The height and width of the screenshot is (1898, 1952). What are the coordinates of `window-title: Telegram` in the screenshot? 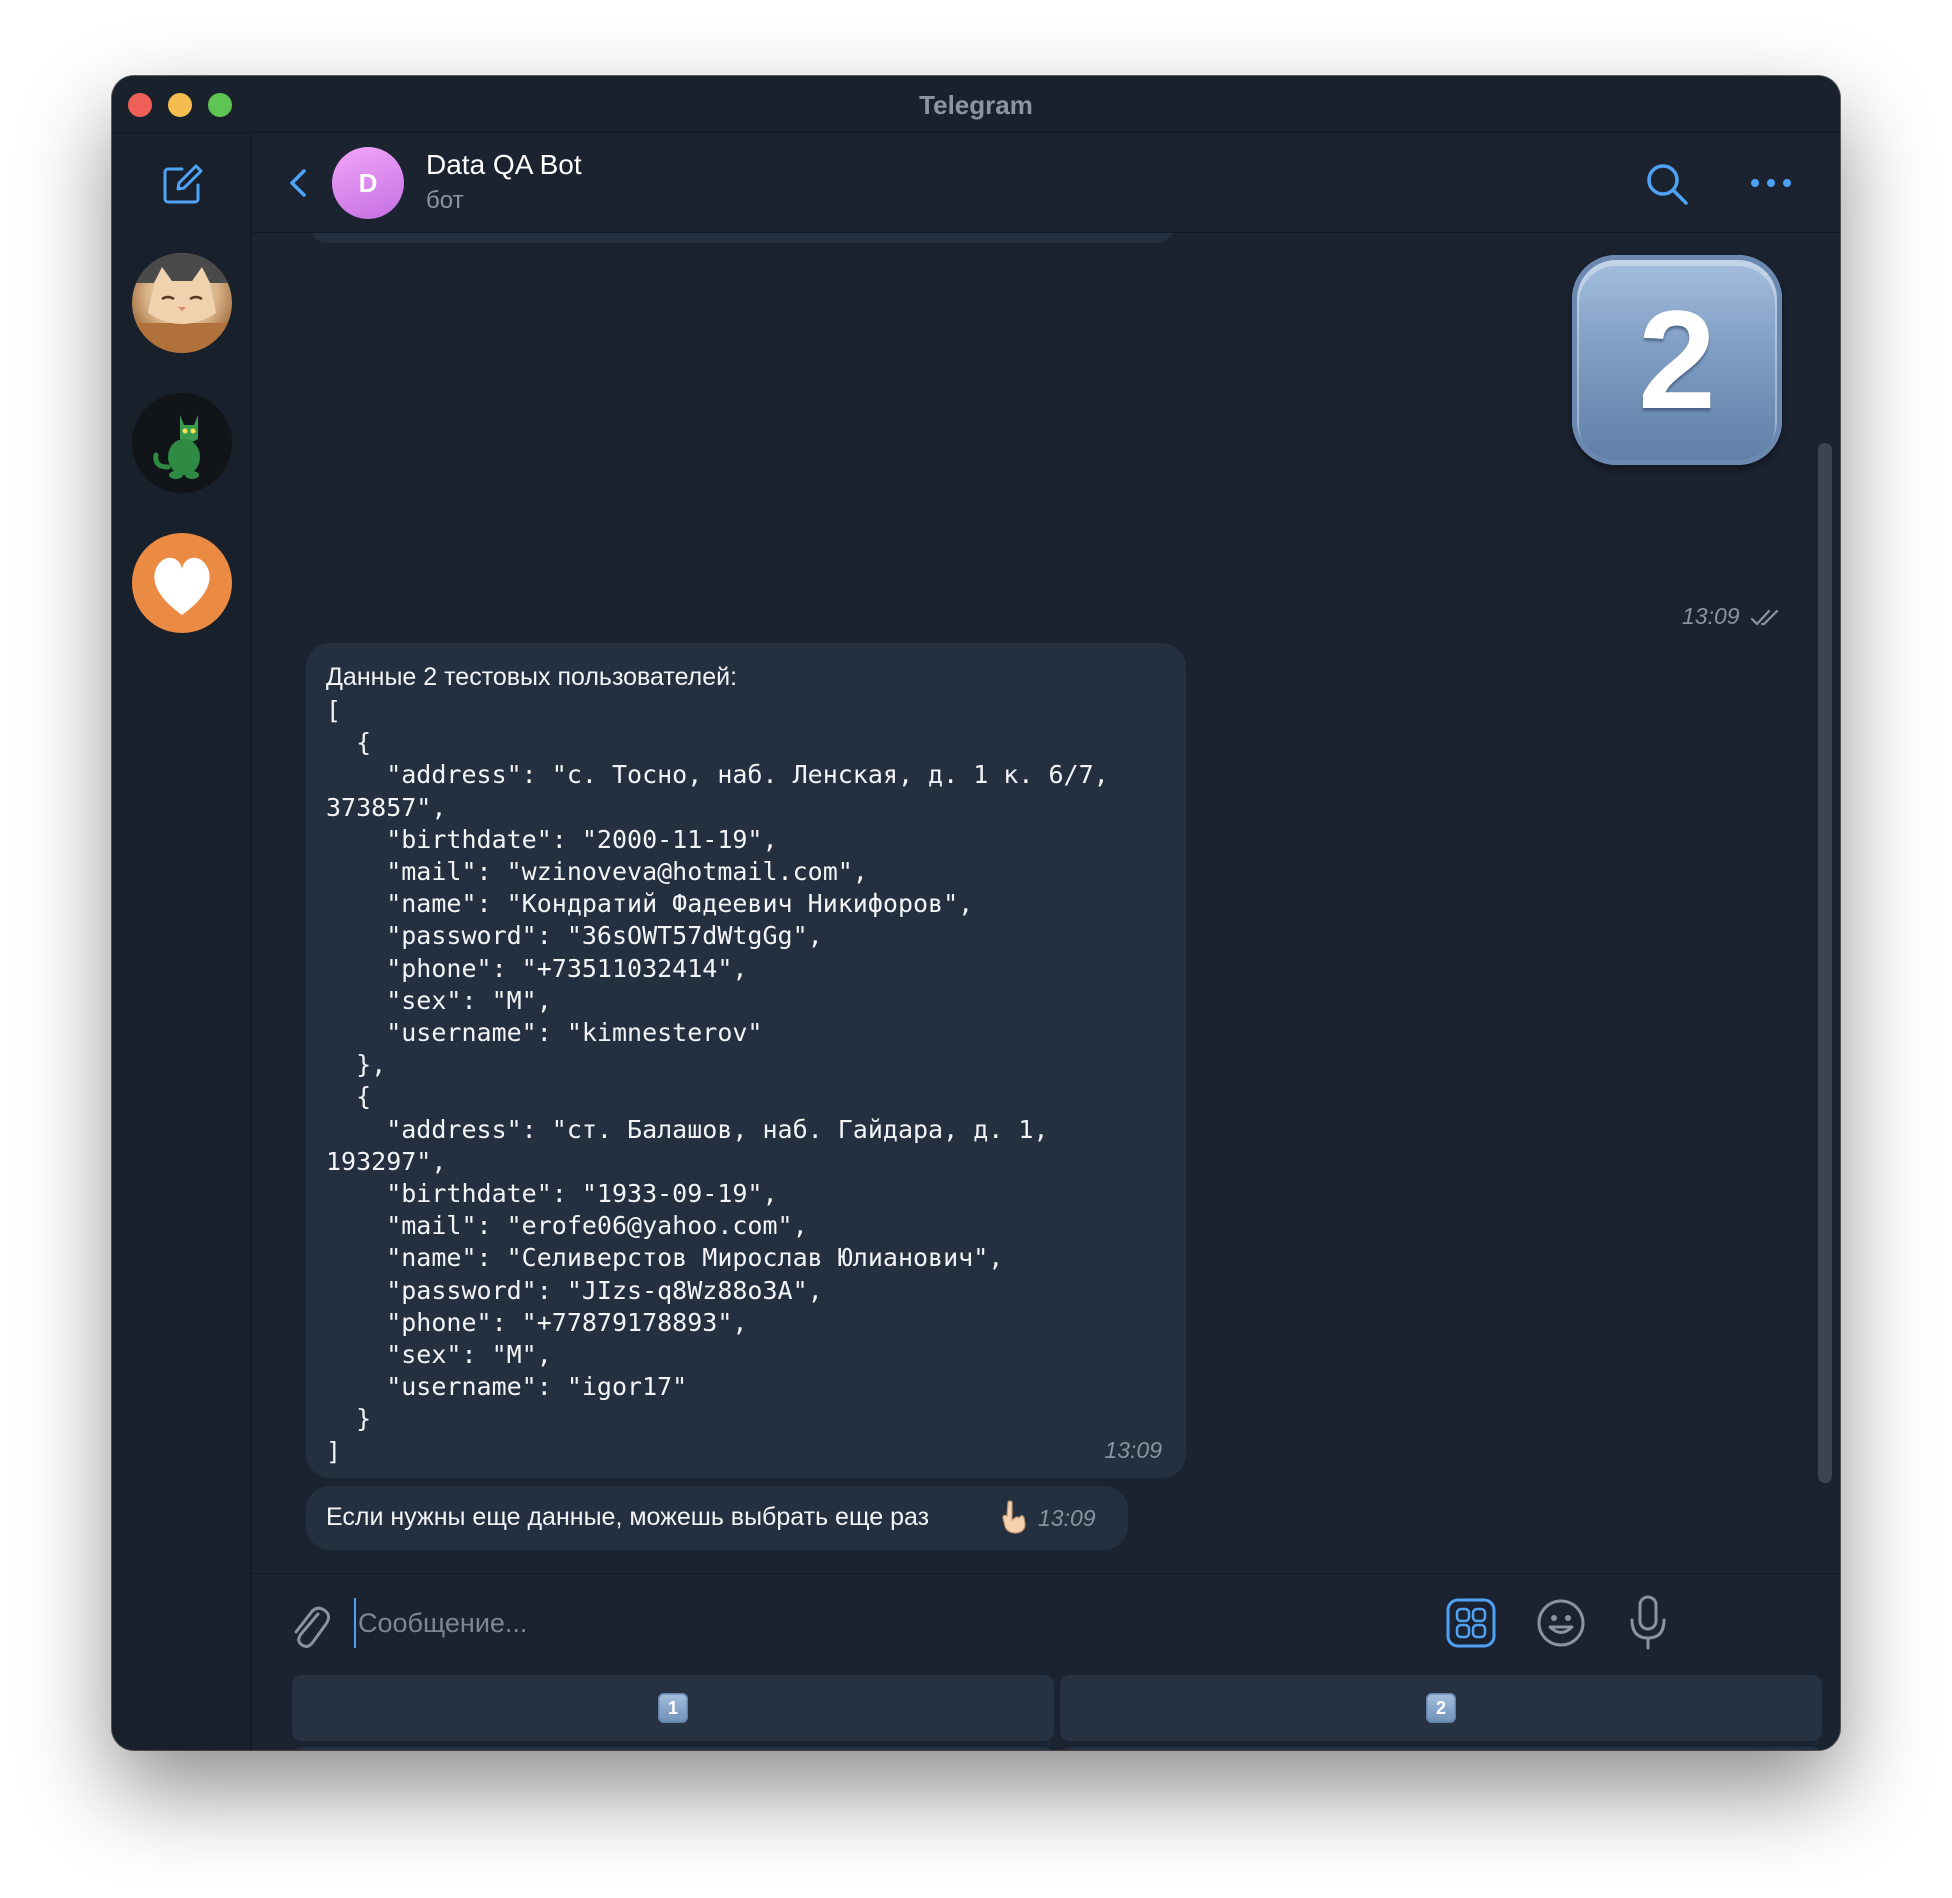 It's located at (976, 105).